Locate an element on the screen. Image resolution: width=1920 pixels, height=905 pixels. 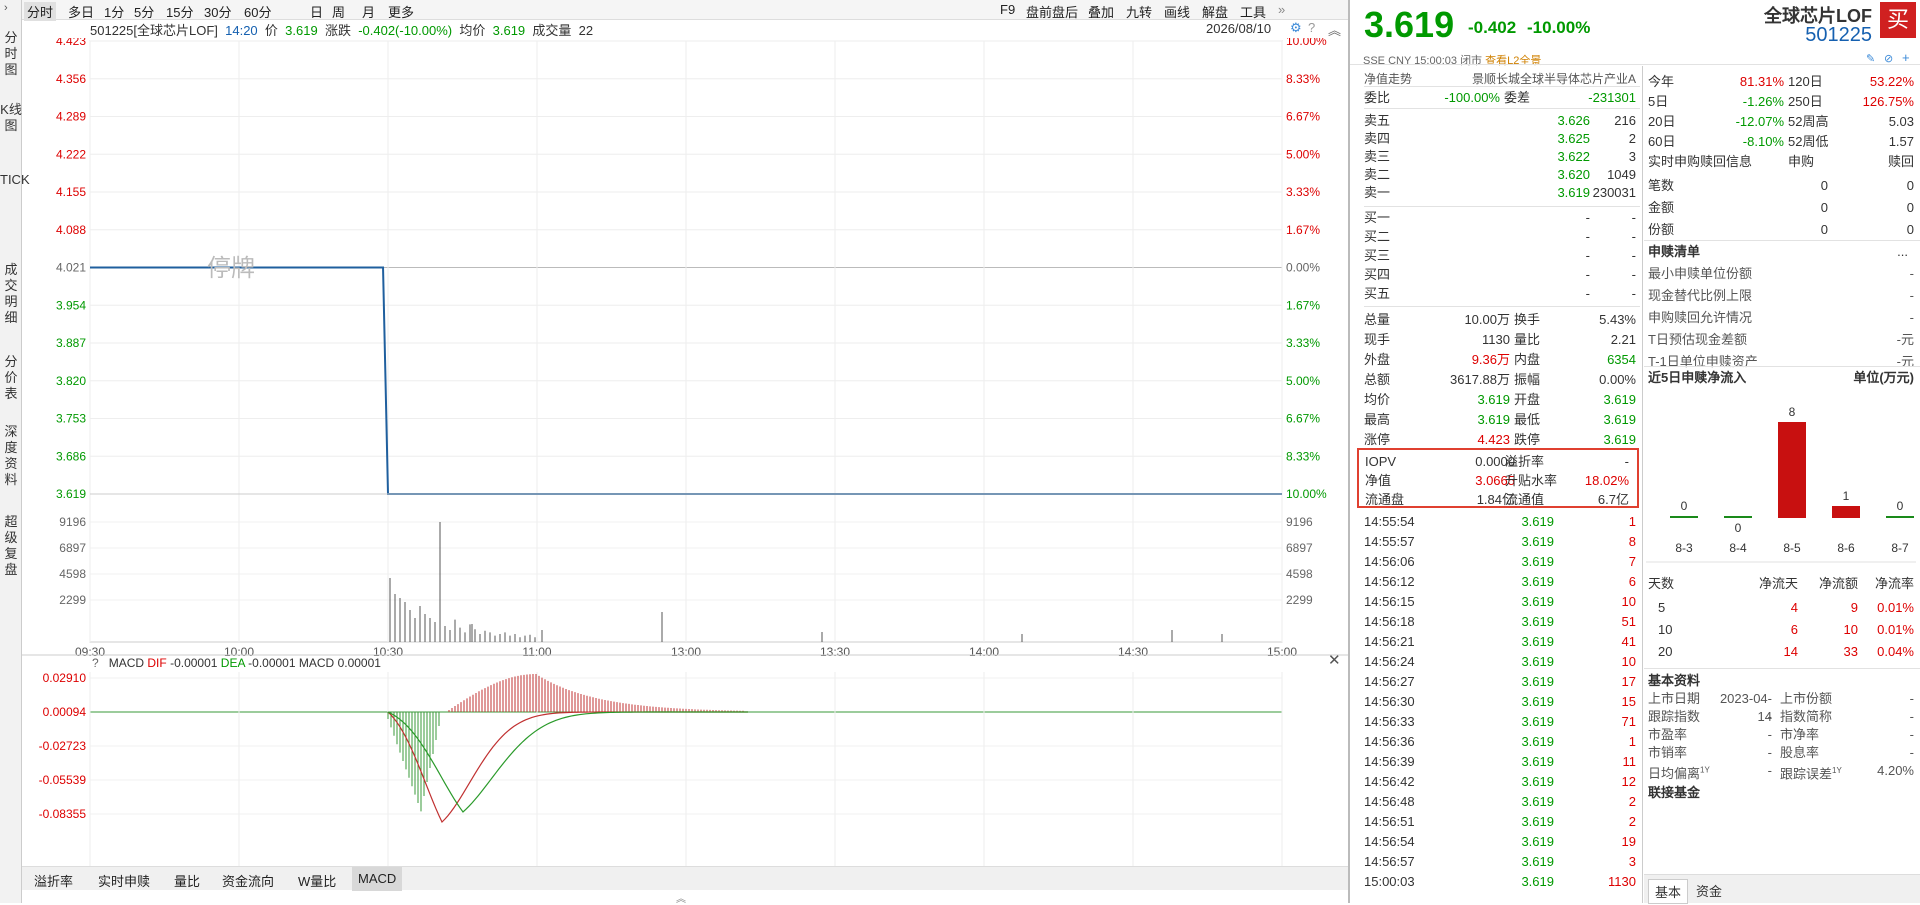
l2-link: 查看L2全景 is located at coordinates (1513, 61).